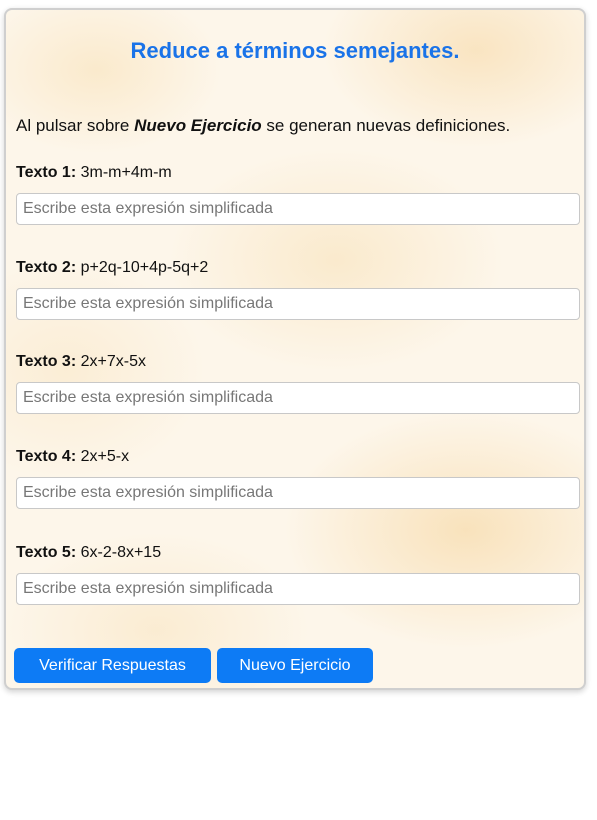  I want to click on exercise-4-answer-input, so click(298, 493).